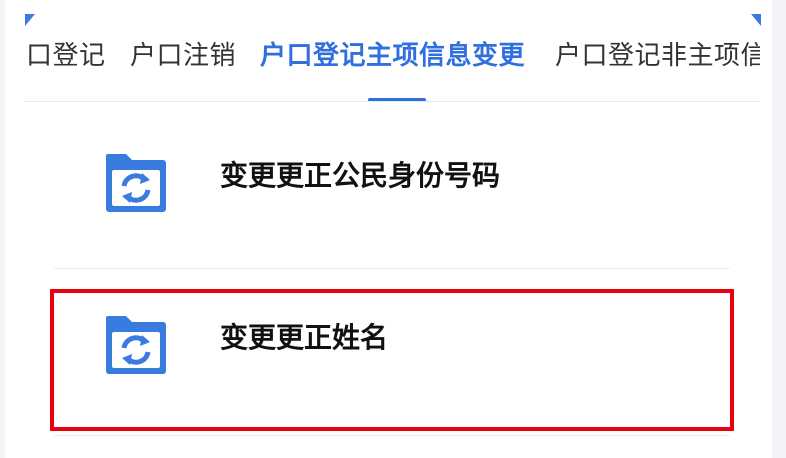  Describe the element at coordinates (392, 435) in the screenshot. I see `bottom-divider` at that location.